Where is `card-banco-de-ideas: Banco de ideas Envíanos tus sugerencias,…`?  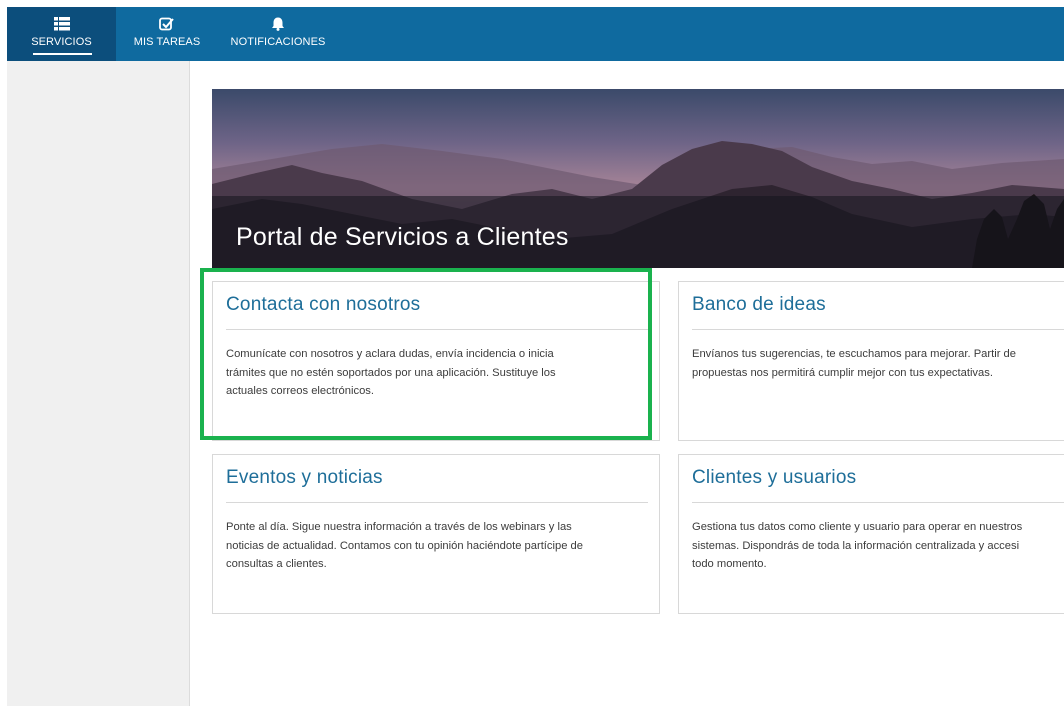
card-banco-de-ideas: Banco de ideas Envíanos tus sugerencias,… is located at coordinates (871, 361).